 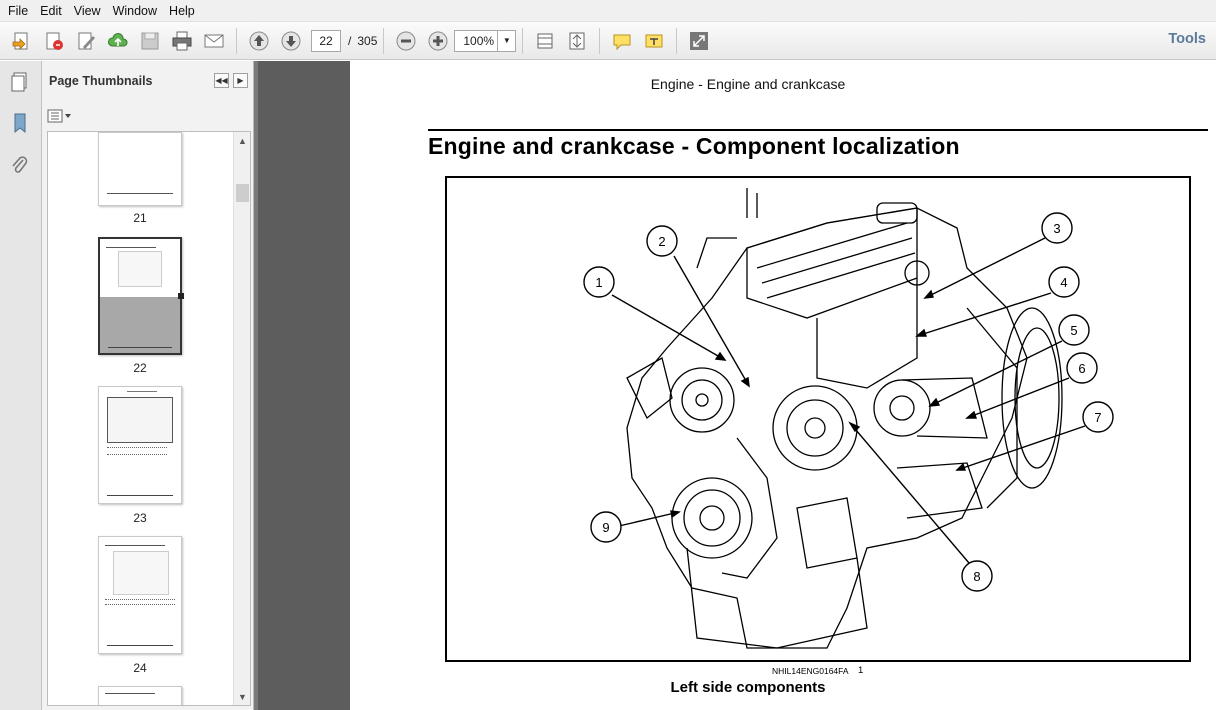 What do you see at coordinates (598, 282) in the screenshot?
I see `callout-label-1: 1` at bounding box center [598, 282].